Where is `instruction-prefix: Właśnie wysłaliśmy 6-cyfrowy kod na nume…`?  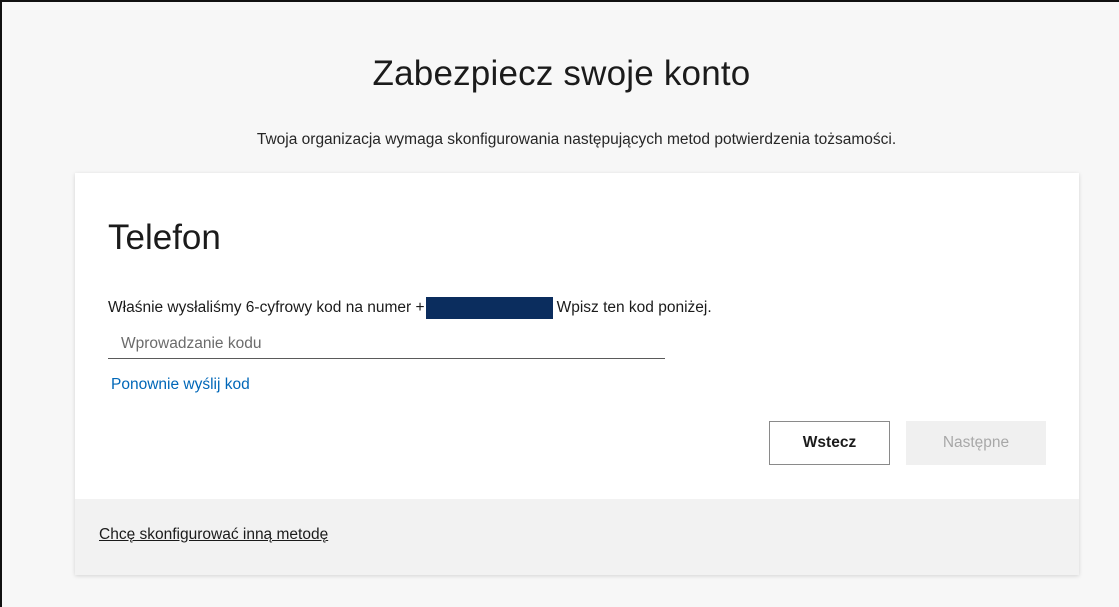
instruction-prefix: Właśnie wysłaliśmy 6-cyfrowy kod na nume… is located at coordinates (266, 307).